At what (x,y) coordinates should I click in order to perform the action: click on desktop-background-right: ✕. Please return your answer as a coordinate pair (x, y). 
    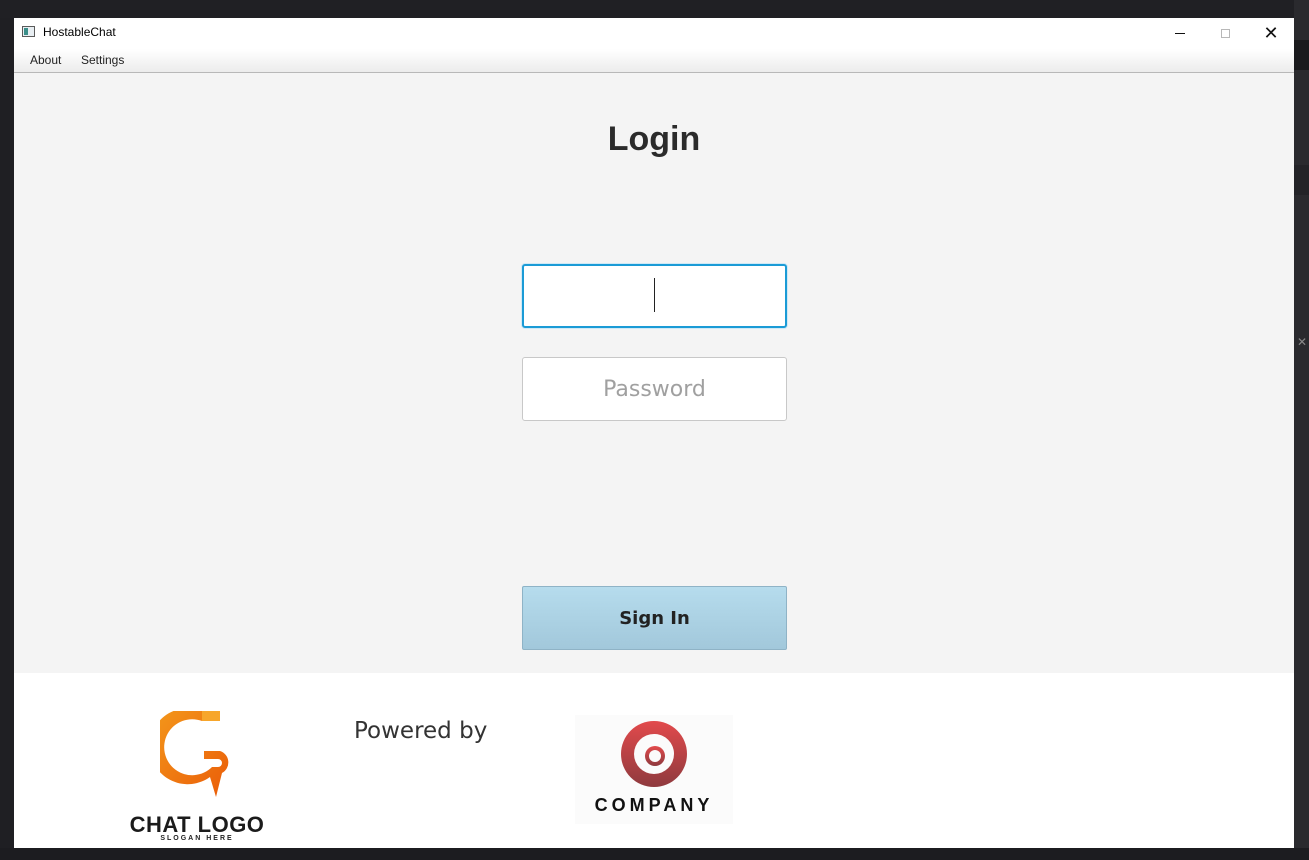
    Looking at the image, I should click on (1301, 430).